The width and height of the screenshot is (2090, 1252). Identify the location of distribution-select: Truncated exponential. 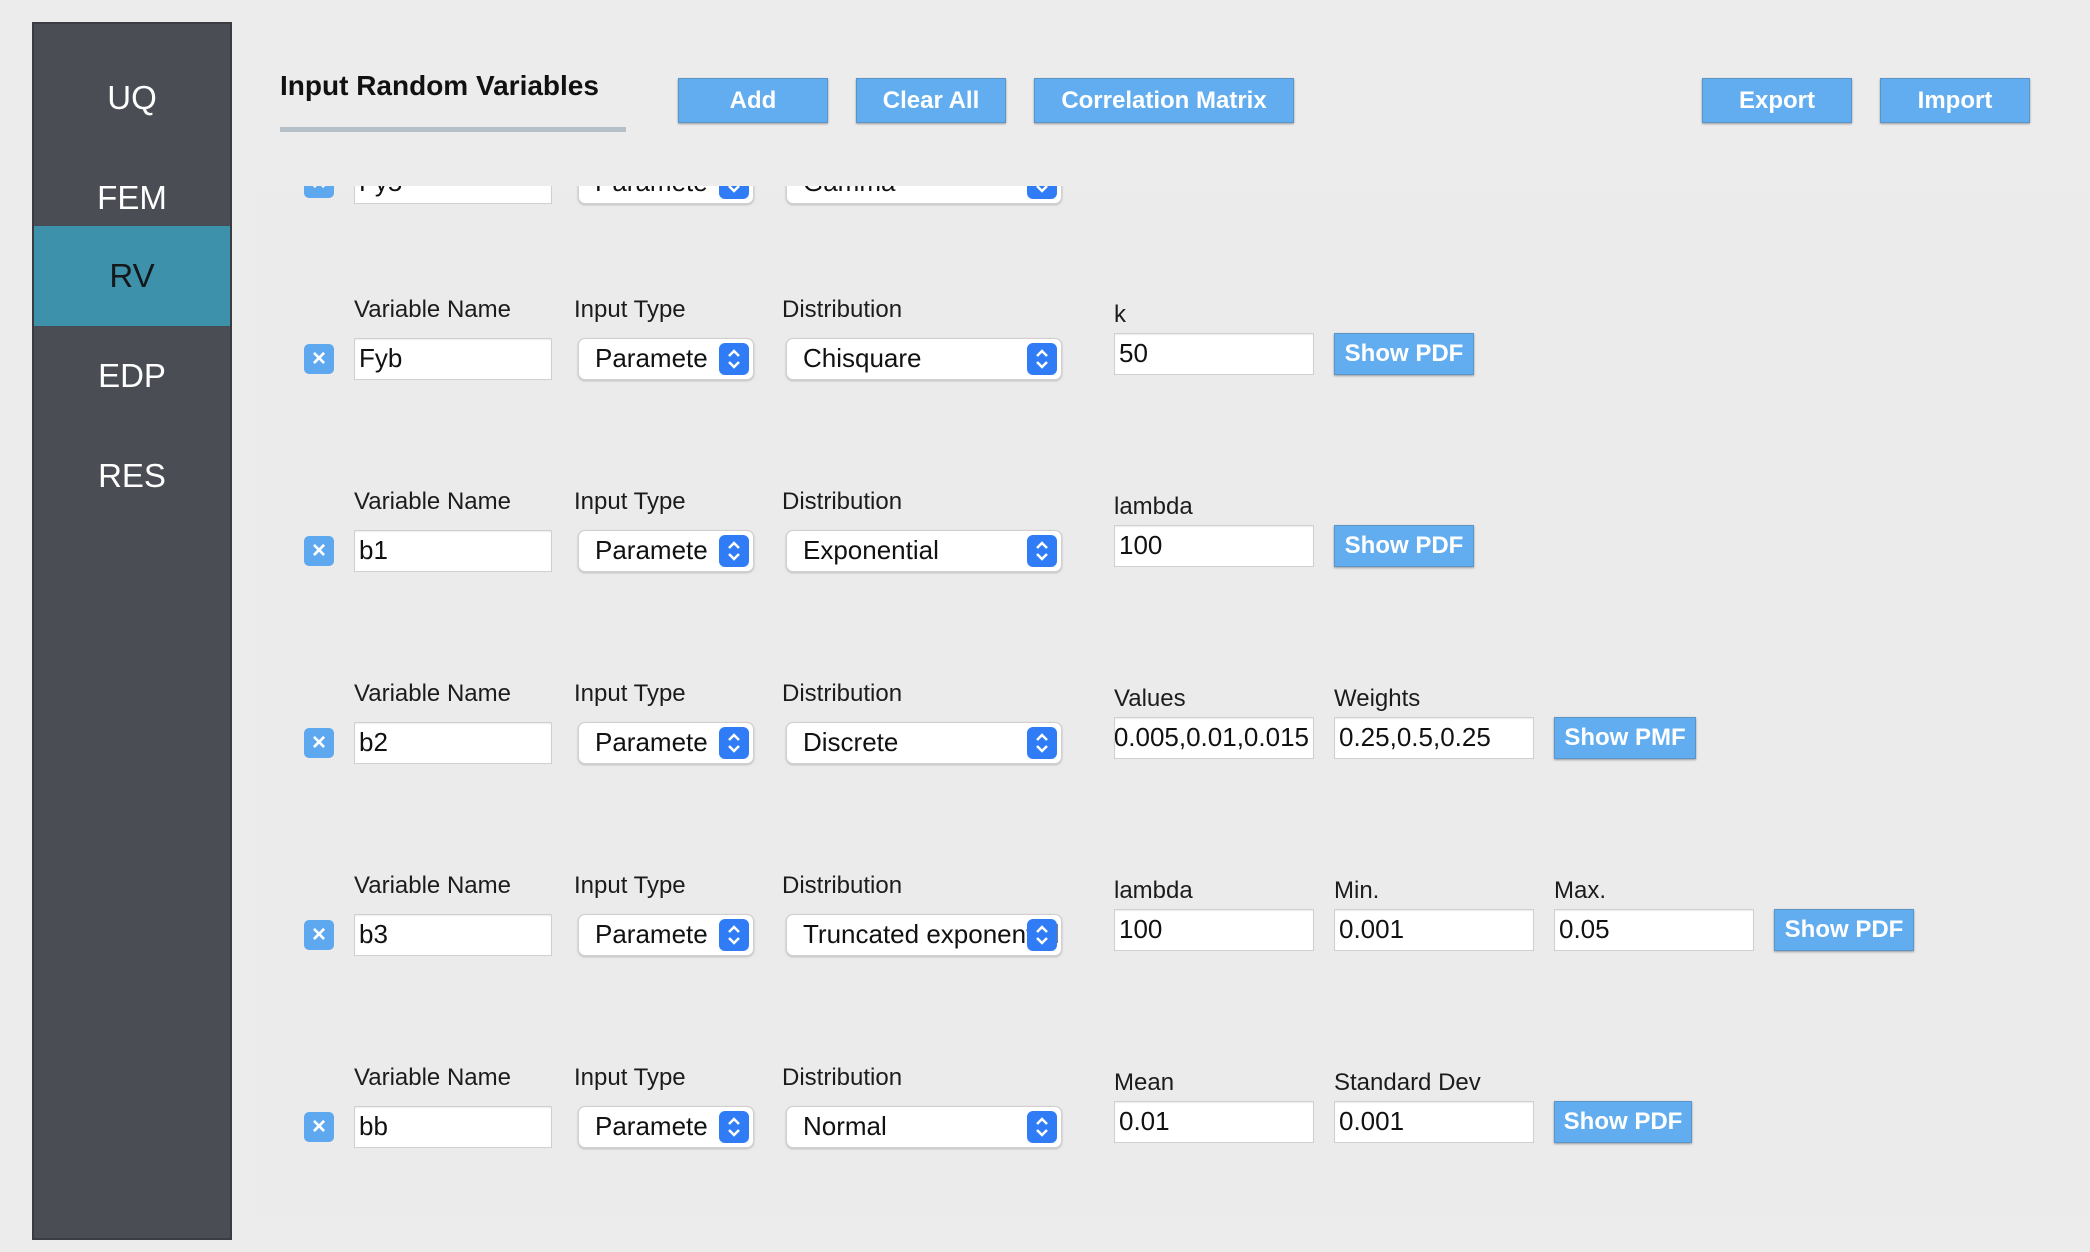
(924, 935).